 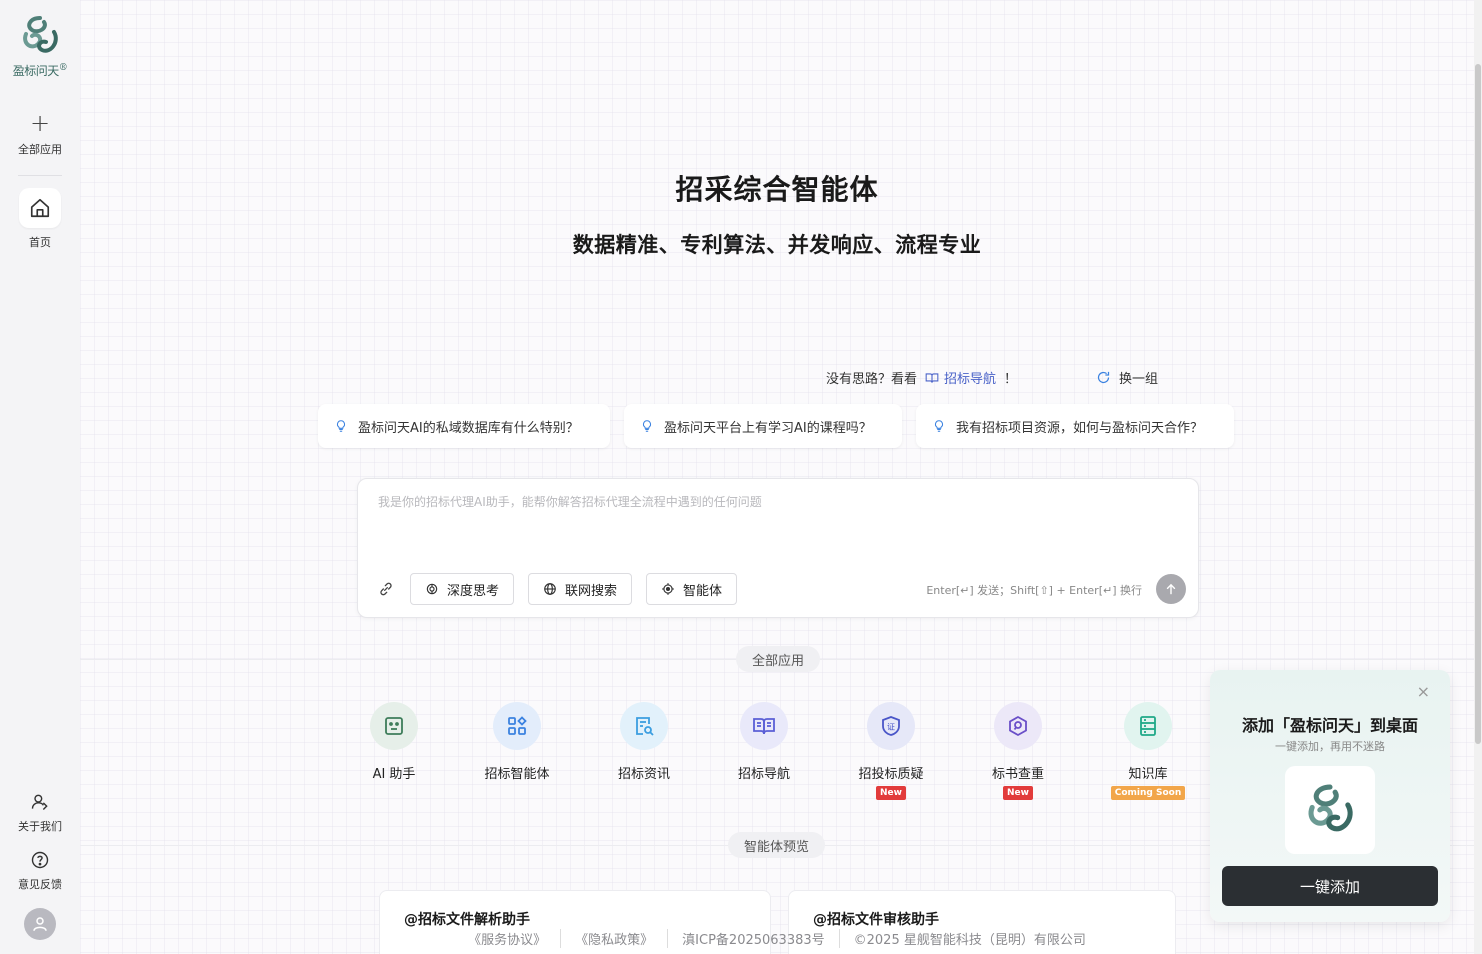 What do you see at coordinates (778, 659) in the screenshot?
I see `section-label-apps: 全部应用` at bounding box center [778, 659].